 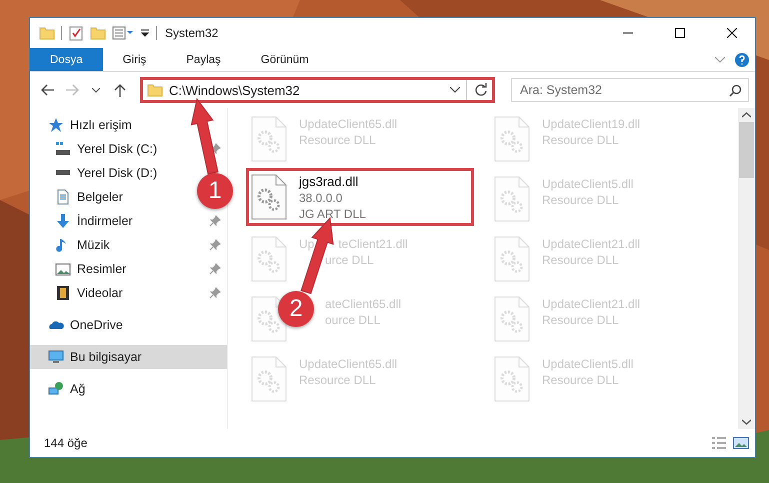 What do you see at coordinates (120, 90) in the screenshot?
I see `arrow-up-icon` at bounding box center [120, 90].